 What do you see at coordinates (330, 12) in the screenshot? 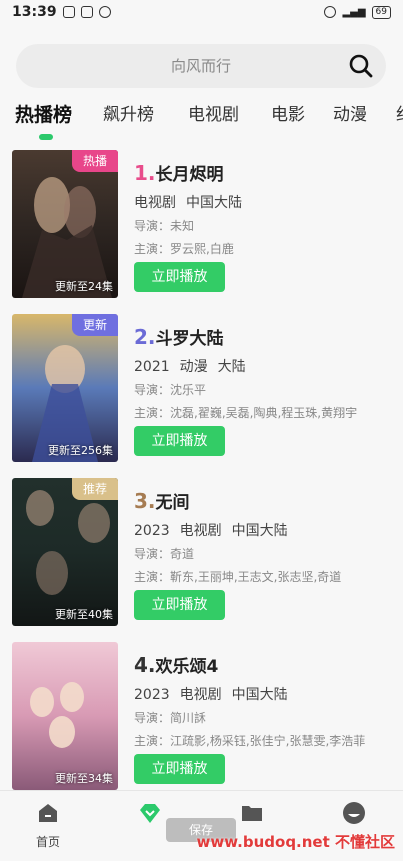
I see `alarm-icon` at bounding box center [330, 12].